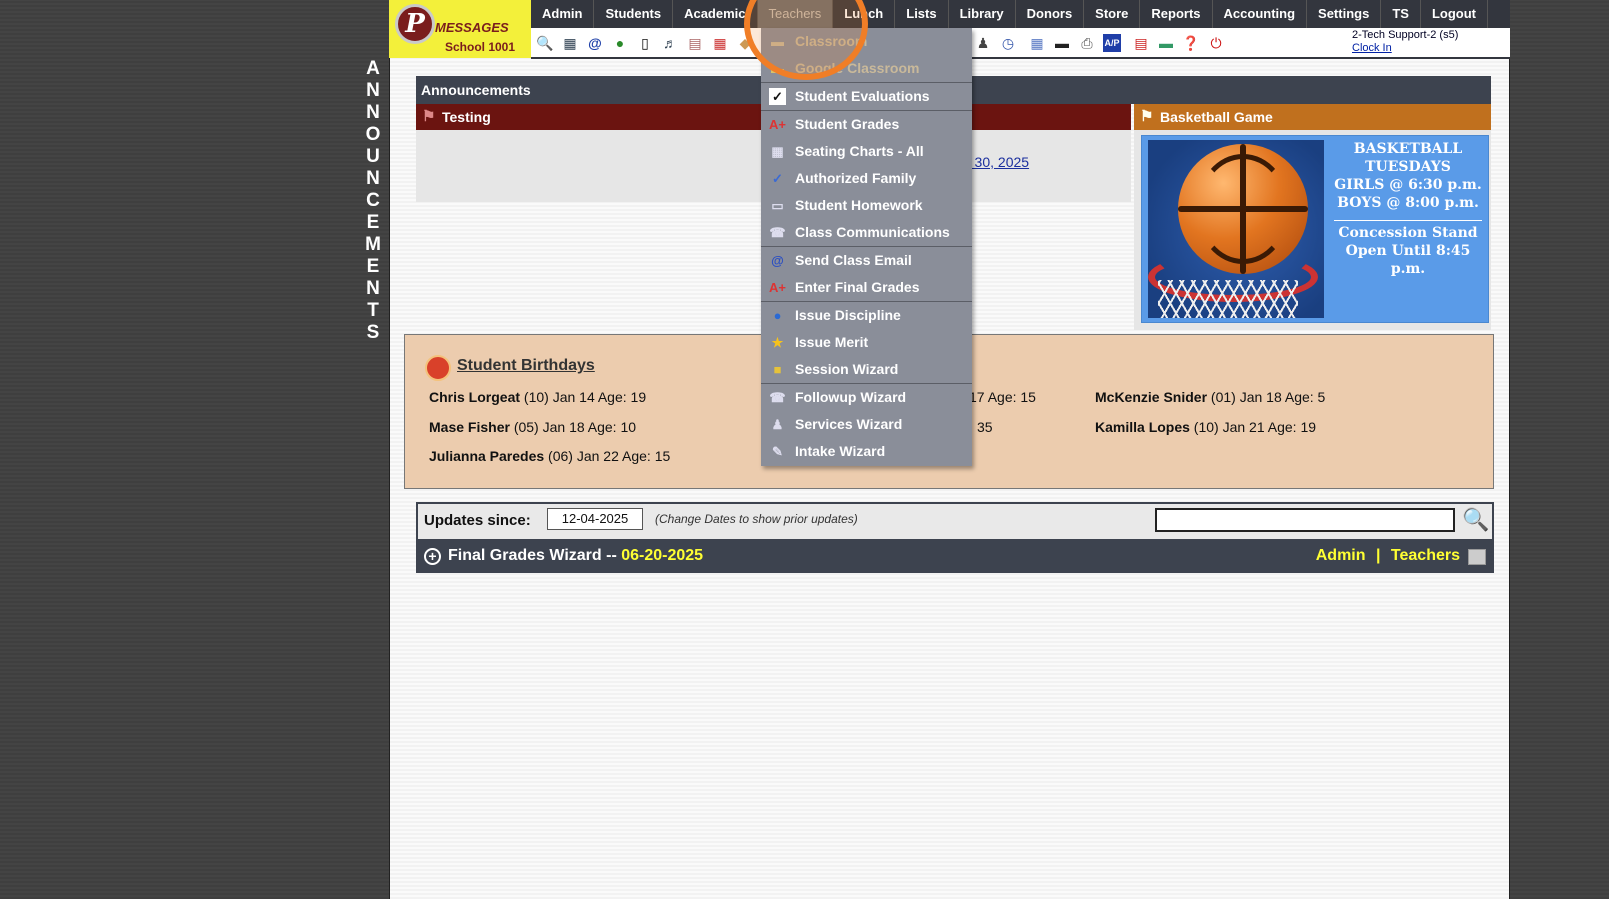 This screenshot has width=1609, height=899. I want to click on birthday-entry: McKenzie Snider (01) Jan 18 Age: 5, so click(1210, 397).